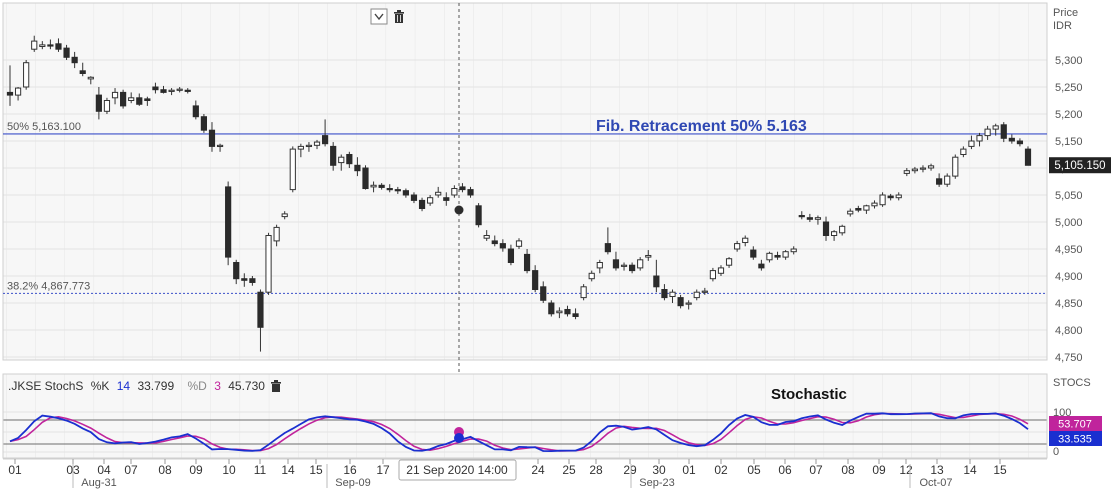 Image resolution: width=1115 pixels, height=491 pixels. I want to click on price-tick: 5,300, so click(1069, 61).